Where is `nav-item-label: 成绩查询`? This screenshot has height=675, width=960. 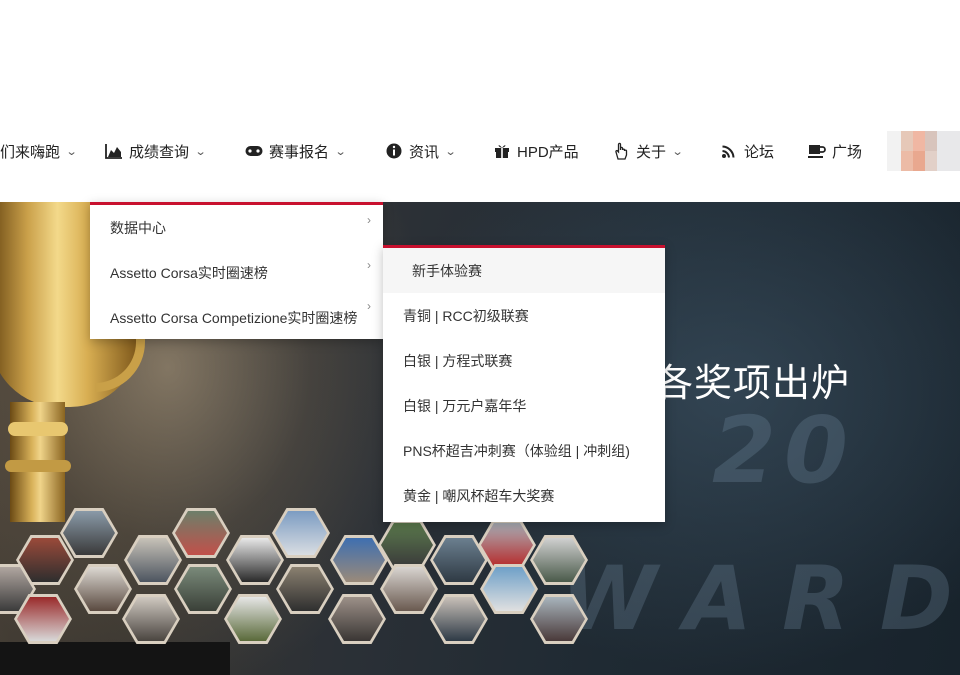
nav-item-label: 成绩查询 is located at coordinates (159, 152).